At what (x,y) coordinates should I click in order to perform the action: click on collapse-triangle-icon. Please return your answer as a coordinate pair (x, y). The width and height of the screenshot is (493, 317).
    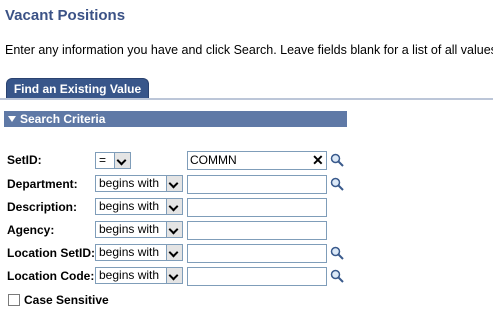
    Looking at the image, I should click on (12, 119).